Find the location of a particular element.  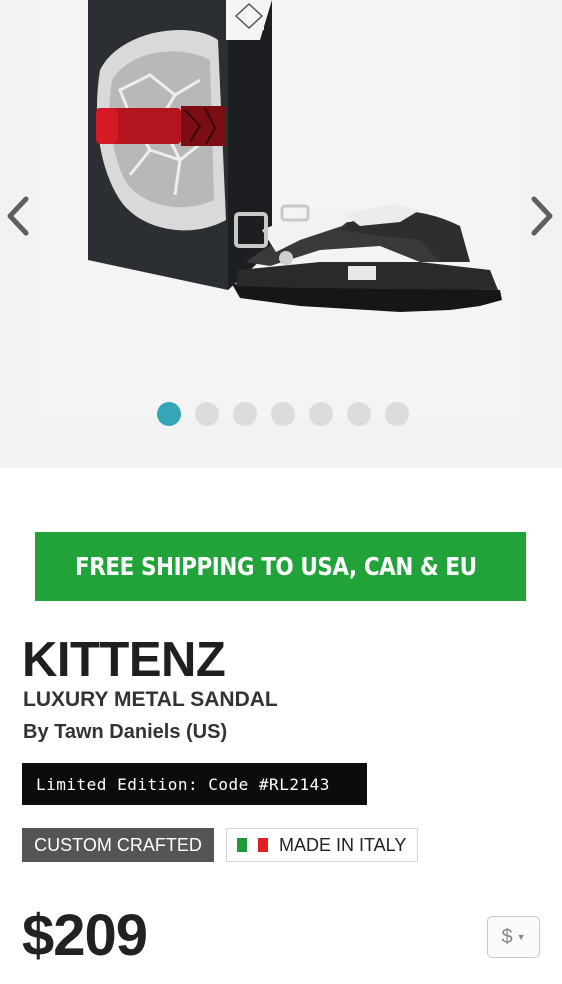

product-subtitle: LUXURY METAL SANDAL is located at coordinates (150, 699).